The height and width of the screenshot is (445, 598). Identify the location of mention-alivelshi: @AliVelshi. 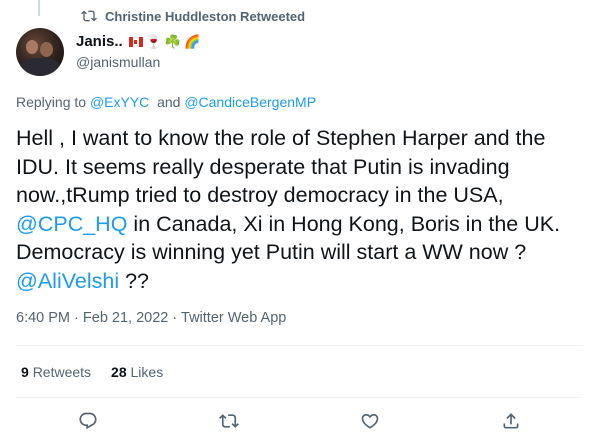
(67, 281).